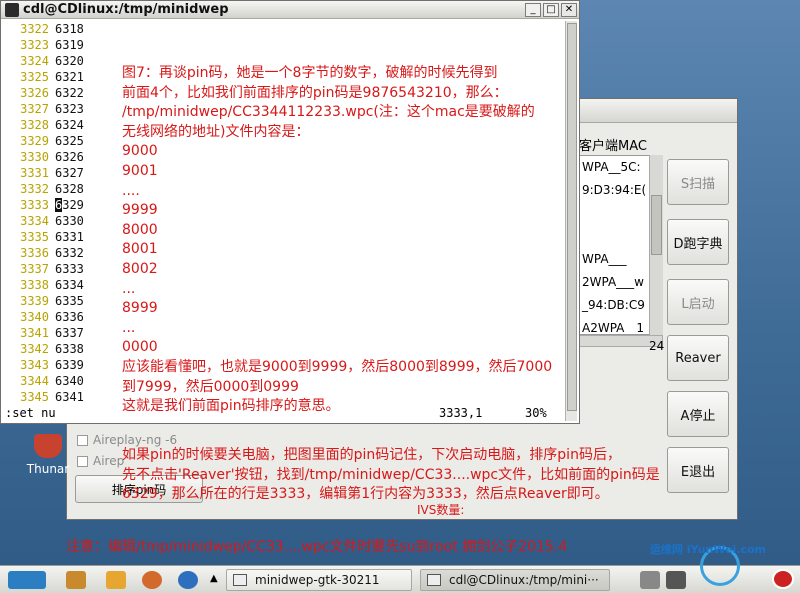 This screenshot has width=800, height=593. I want to click on list-item: WPA___, so click(620, 259).